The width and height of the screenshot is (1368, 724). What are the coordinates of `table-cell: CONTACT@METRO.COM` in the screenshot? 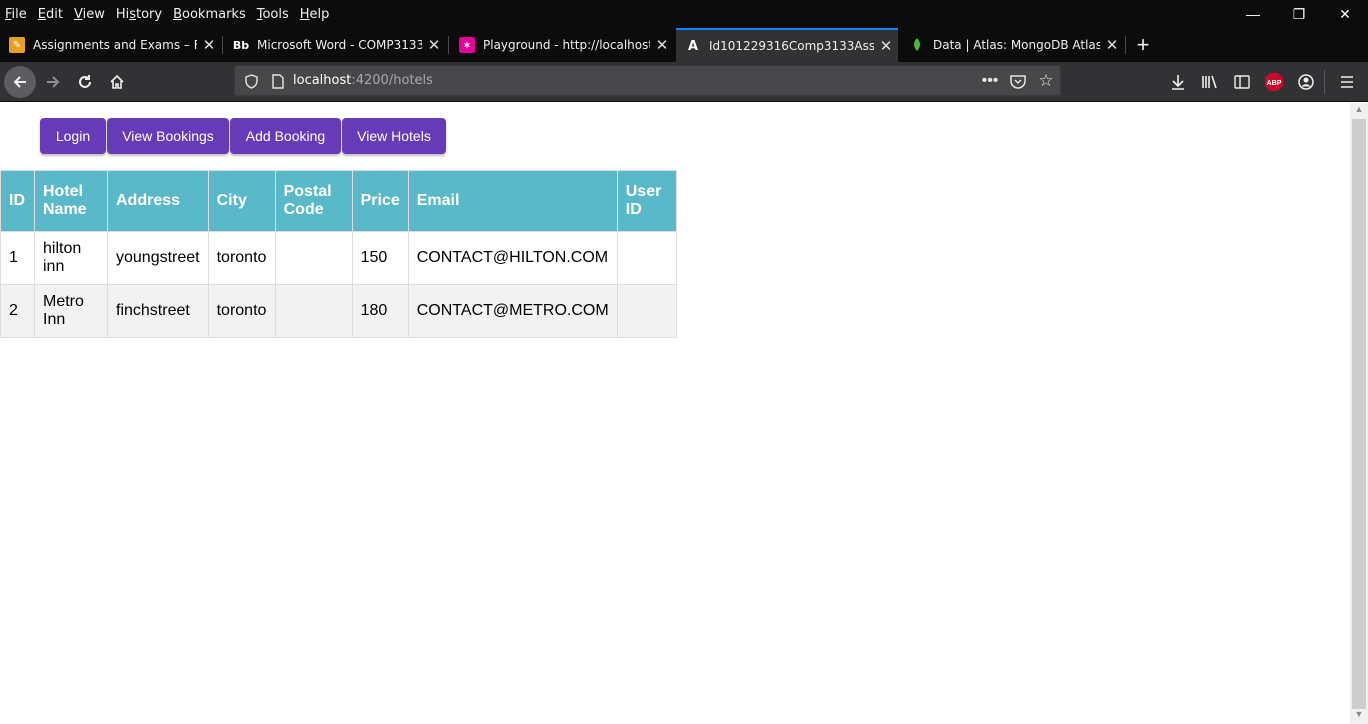 It's located at (512, 311).